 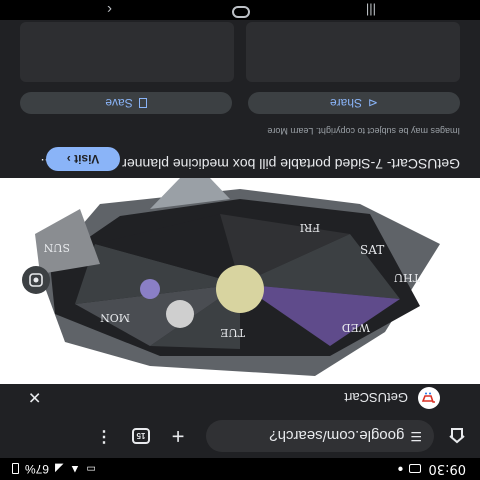 What do you see at coordinates (87, 159) in the screenshot?
I see `visit-label: Visit` at bounding box center [87, 159].